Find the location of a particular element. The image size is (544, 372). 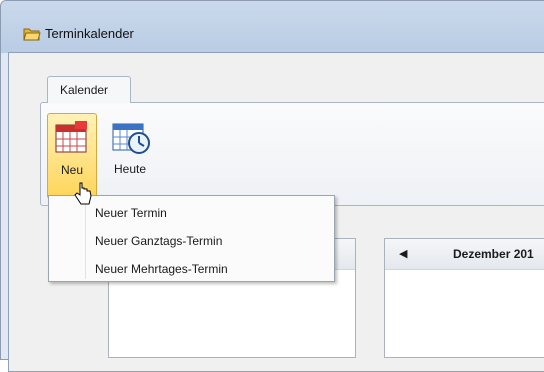

today-button: Heute is located at coordinates (130, 150).